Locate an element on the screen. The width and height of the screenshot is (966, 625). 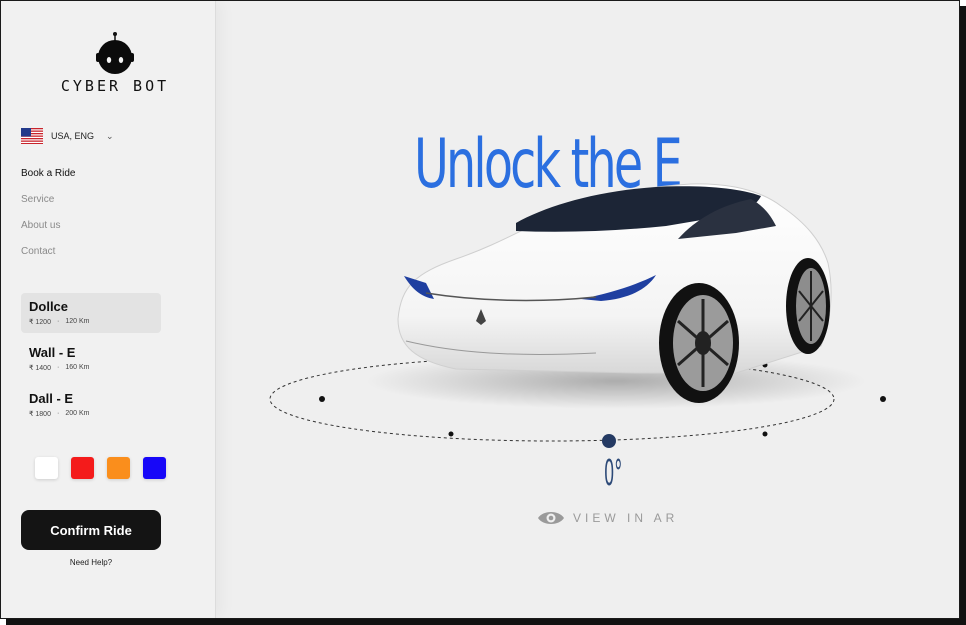
ride-price: ₹ 1800 is located at coordinates (40, 414).